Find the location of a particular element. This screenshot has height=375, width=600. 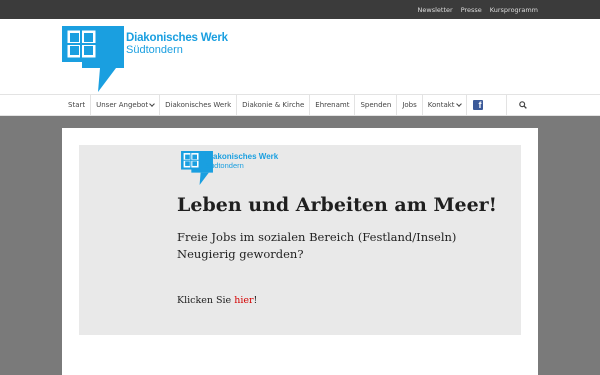

search-button is located at coordinates (522, 105).